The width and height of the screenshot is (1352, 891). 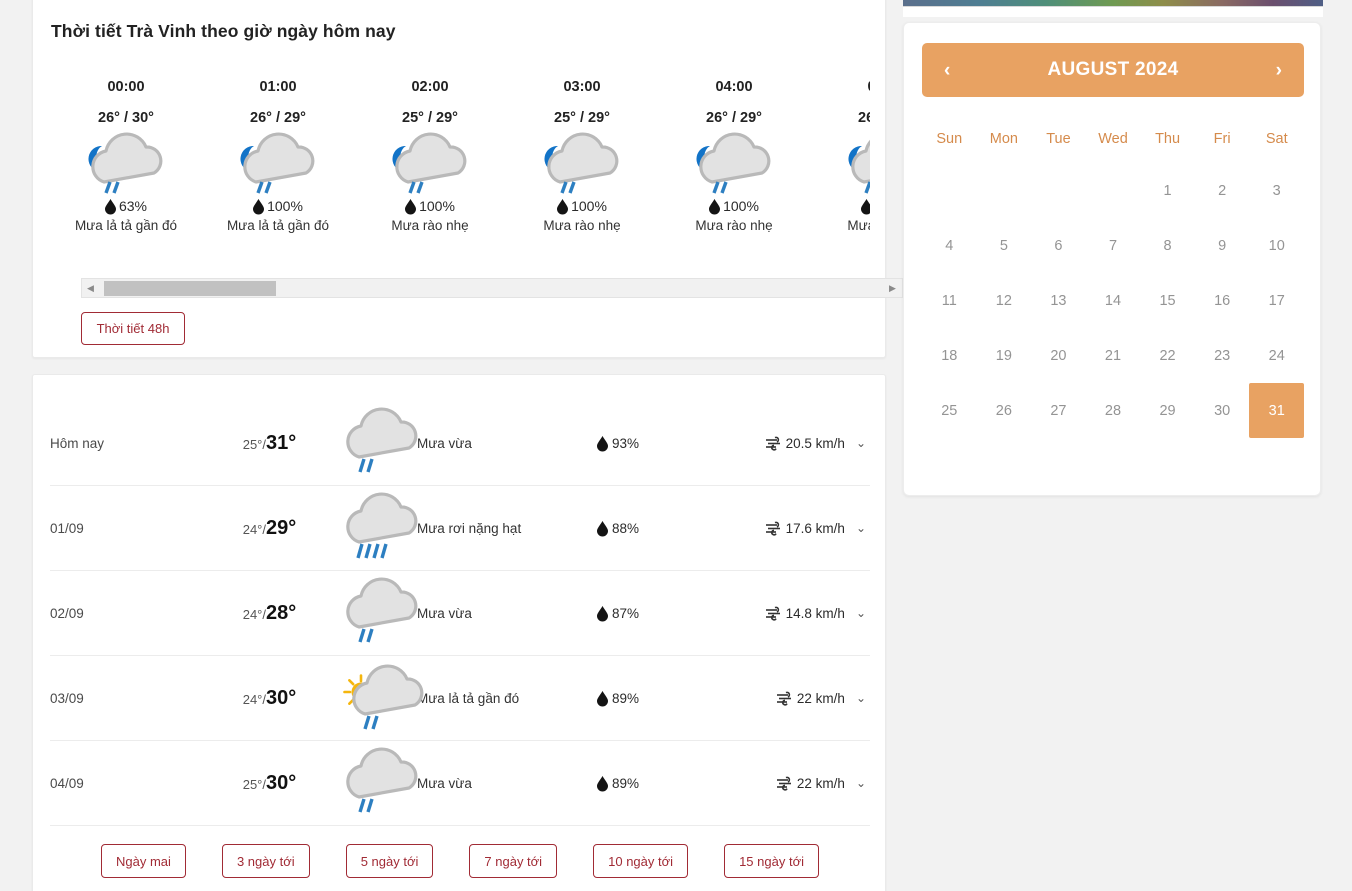 What do you see at coordinates (949, 355) in the screenshot?
I see `calendar-day-cell: 18` at bounding box center [949, 355].